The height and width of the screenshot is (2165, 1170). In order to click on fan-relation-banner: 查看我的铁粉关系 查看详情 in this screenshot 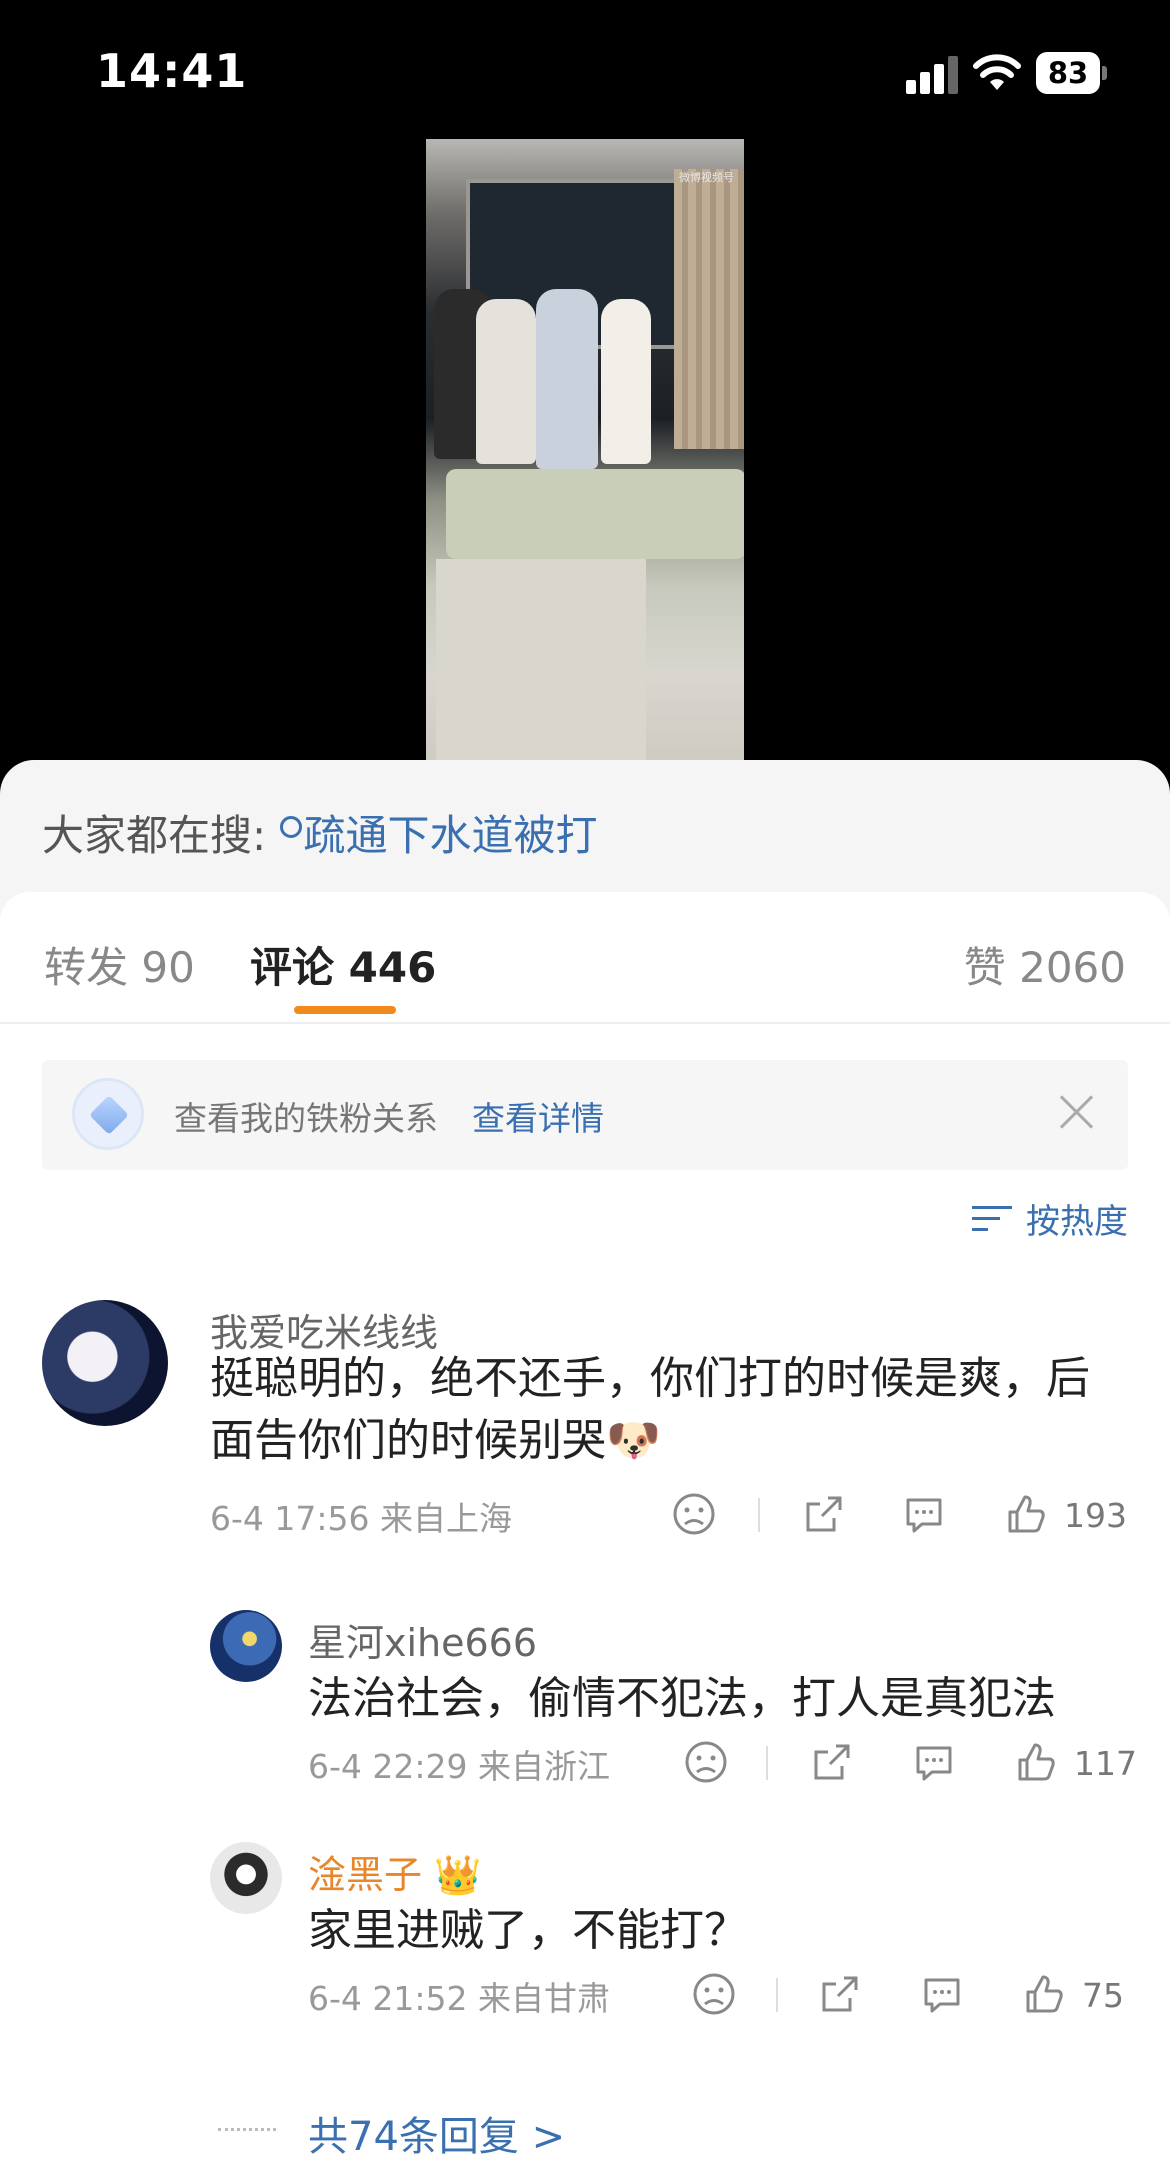, I will do `click(585, 1115)`.